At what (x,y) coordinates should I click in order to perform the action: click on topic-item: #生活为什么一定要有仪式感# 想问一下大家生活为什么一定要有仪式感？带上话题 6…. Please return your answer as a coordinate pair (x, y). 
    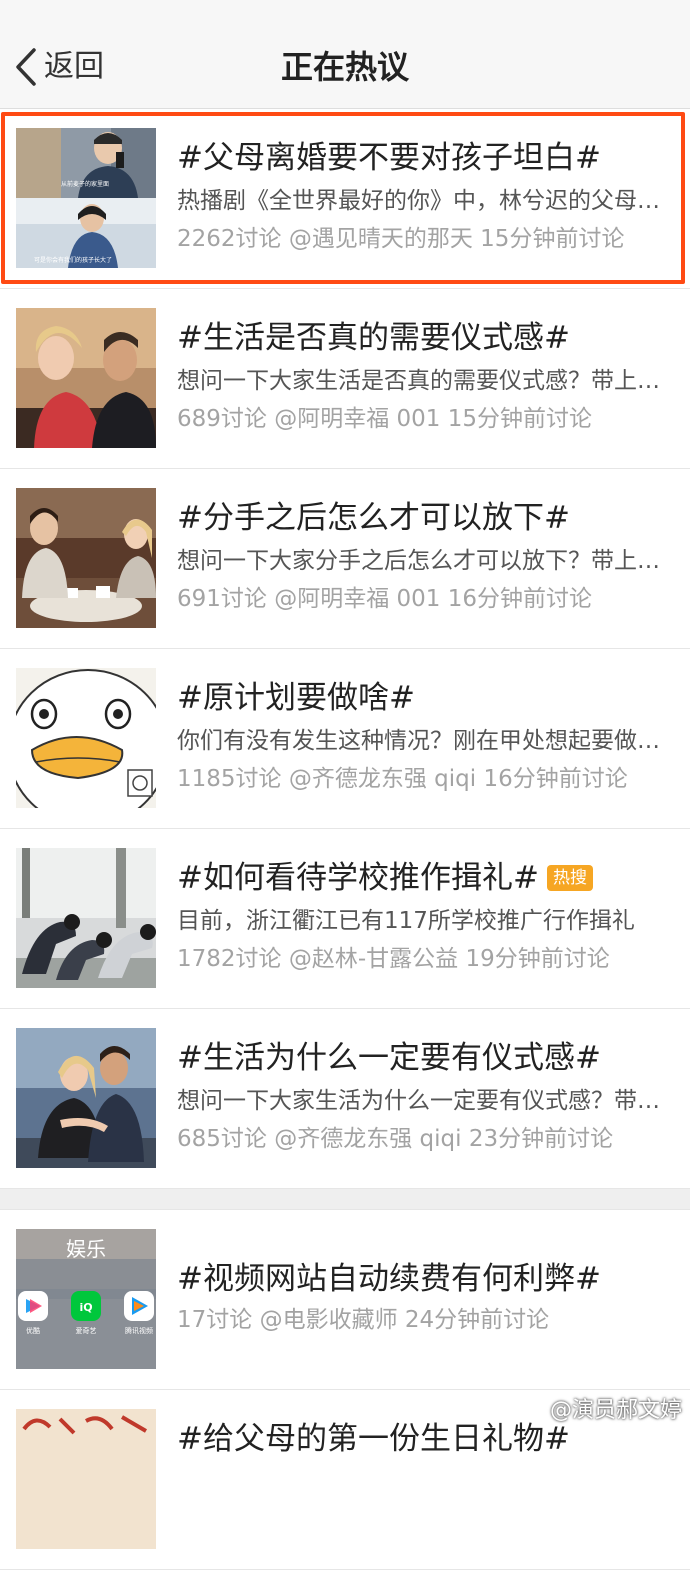
    Looking at the image, I should click on (345, 1099).